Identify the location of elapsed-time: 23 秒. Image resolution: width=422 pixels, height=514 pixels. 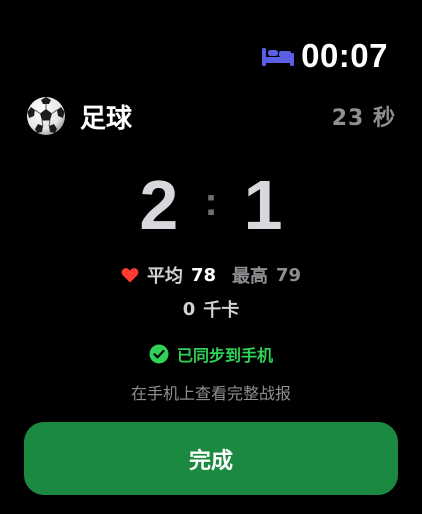
(363, 118).